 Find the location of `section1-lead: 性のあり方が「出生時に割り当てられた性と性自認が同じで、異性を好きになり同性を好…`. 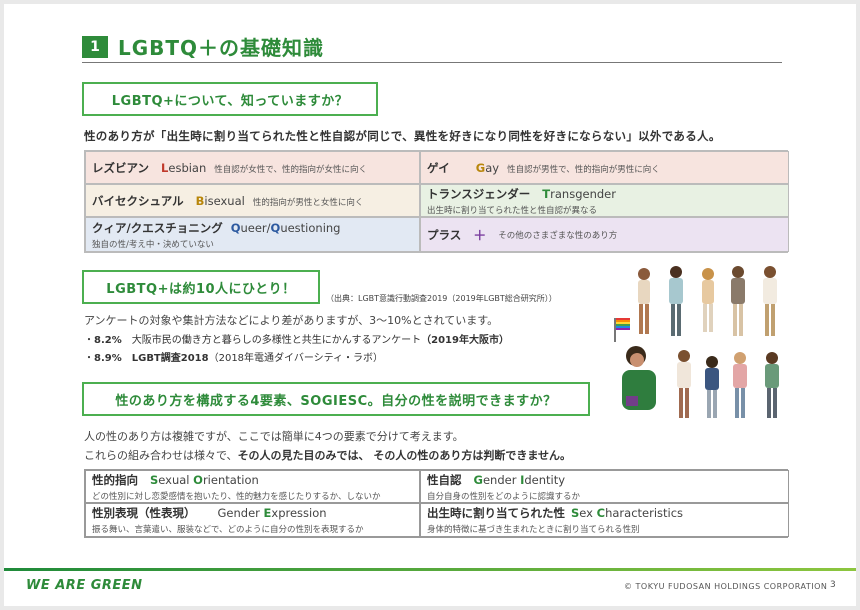

section1-lead: 性のあり方が「出生時に割り当てられた性と性自認が同じで、異性を好きになり同性を好… is located at coordinates (402, 136).